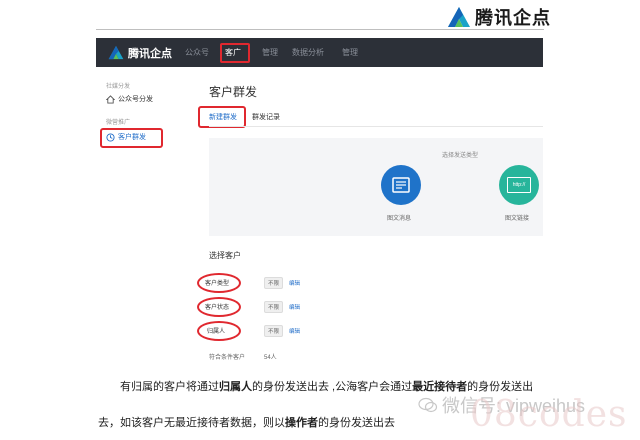 The image size is (640, 440). What do you see at coordinates (266, 117) in the screenshot?
I see `tab-broadcast-history: 群发记录` at bounding box center [266, 117].